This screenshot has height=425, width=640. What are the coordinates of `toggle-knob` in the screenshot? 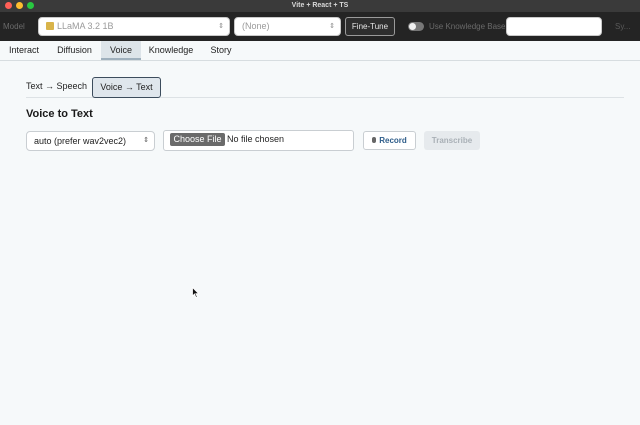 It's located at (412, 26).